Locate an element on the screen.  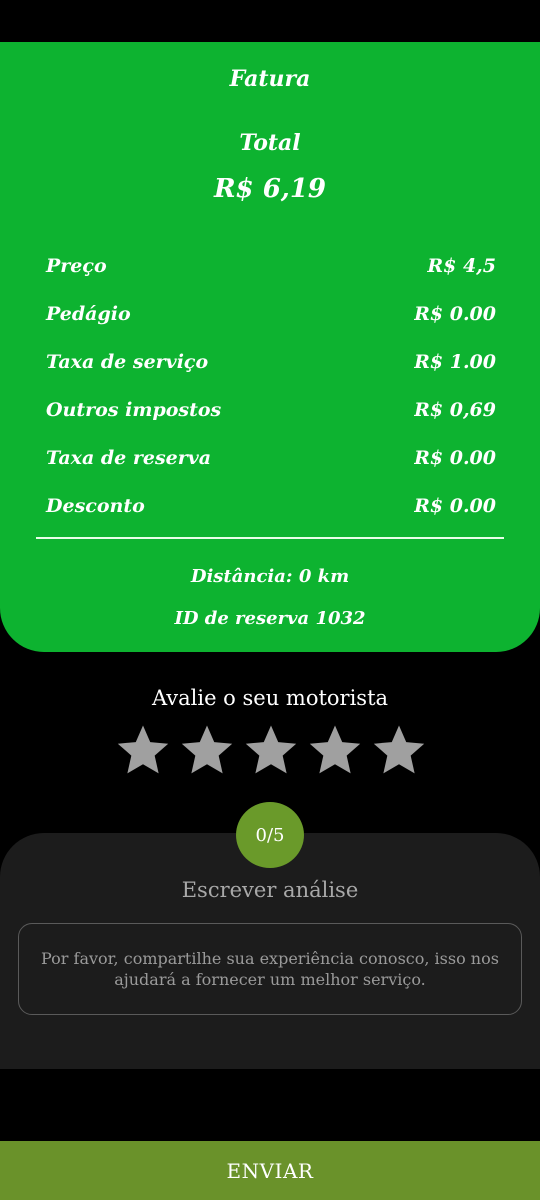
fare-label: Taxa de serviço is located at coordinates (127, 362).